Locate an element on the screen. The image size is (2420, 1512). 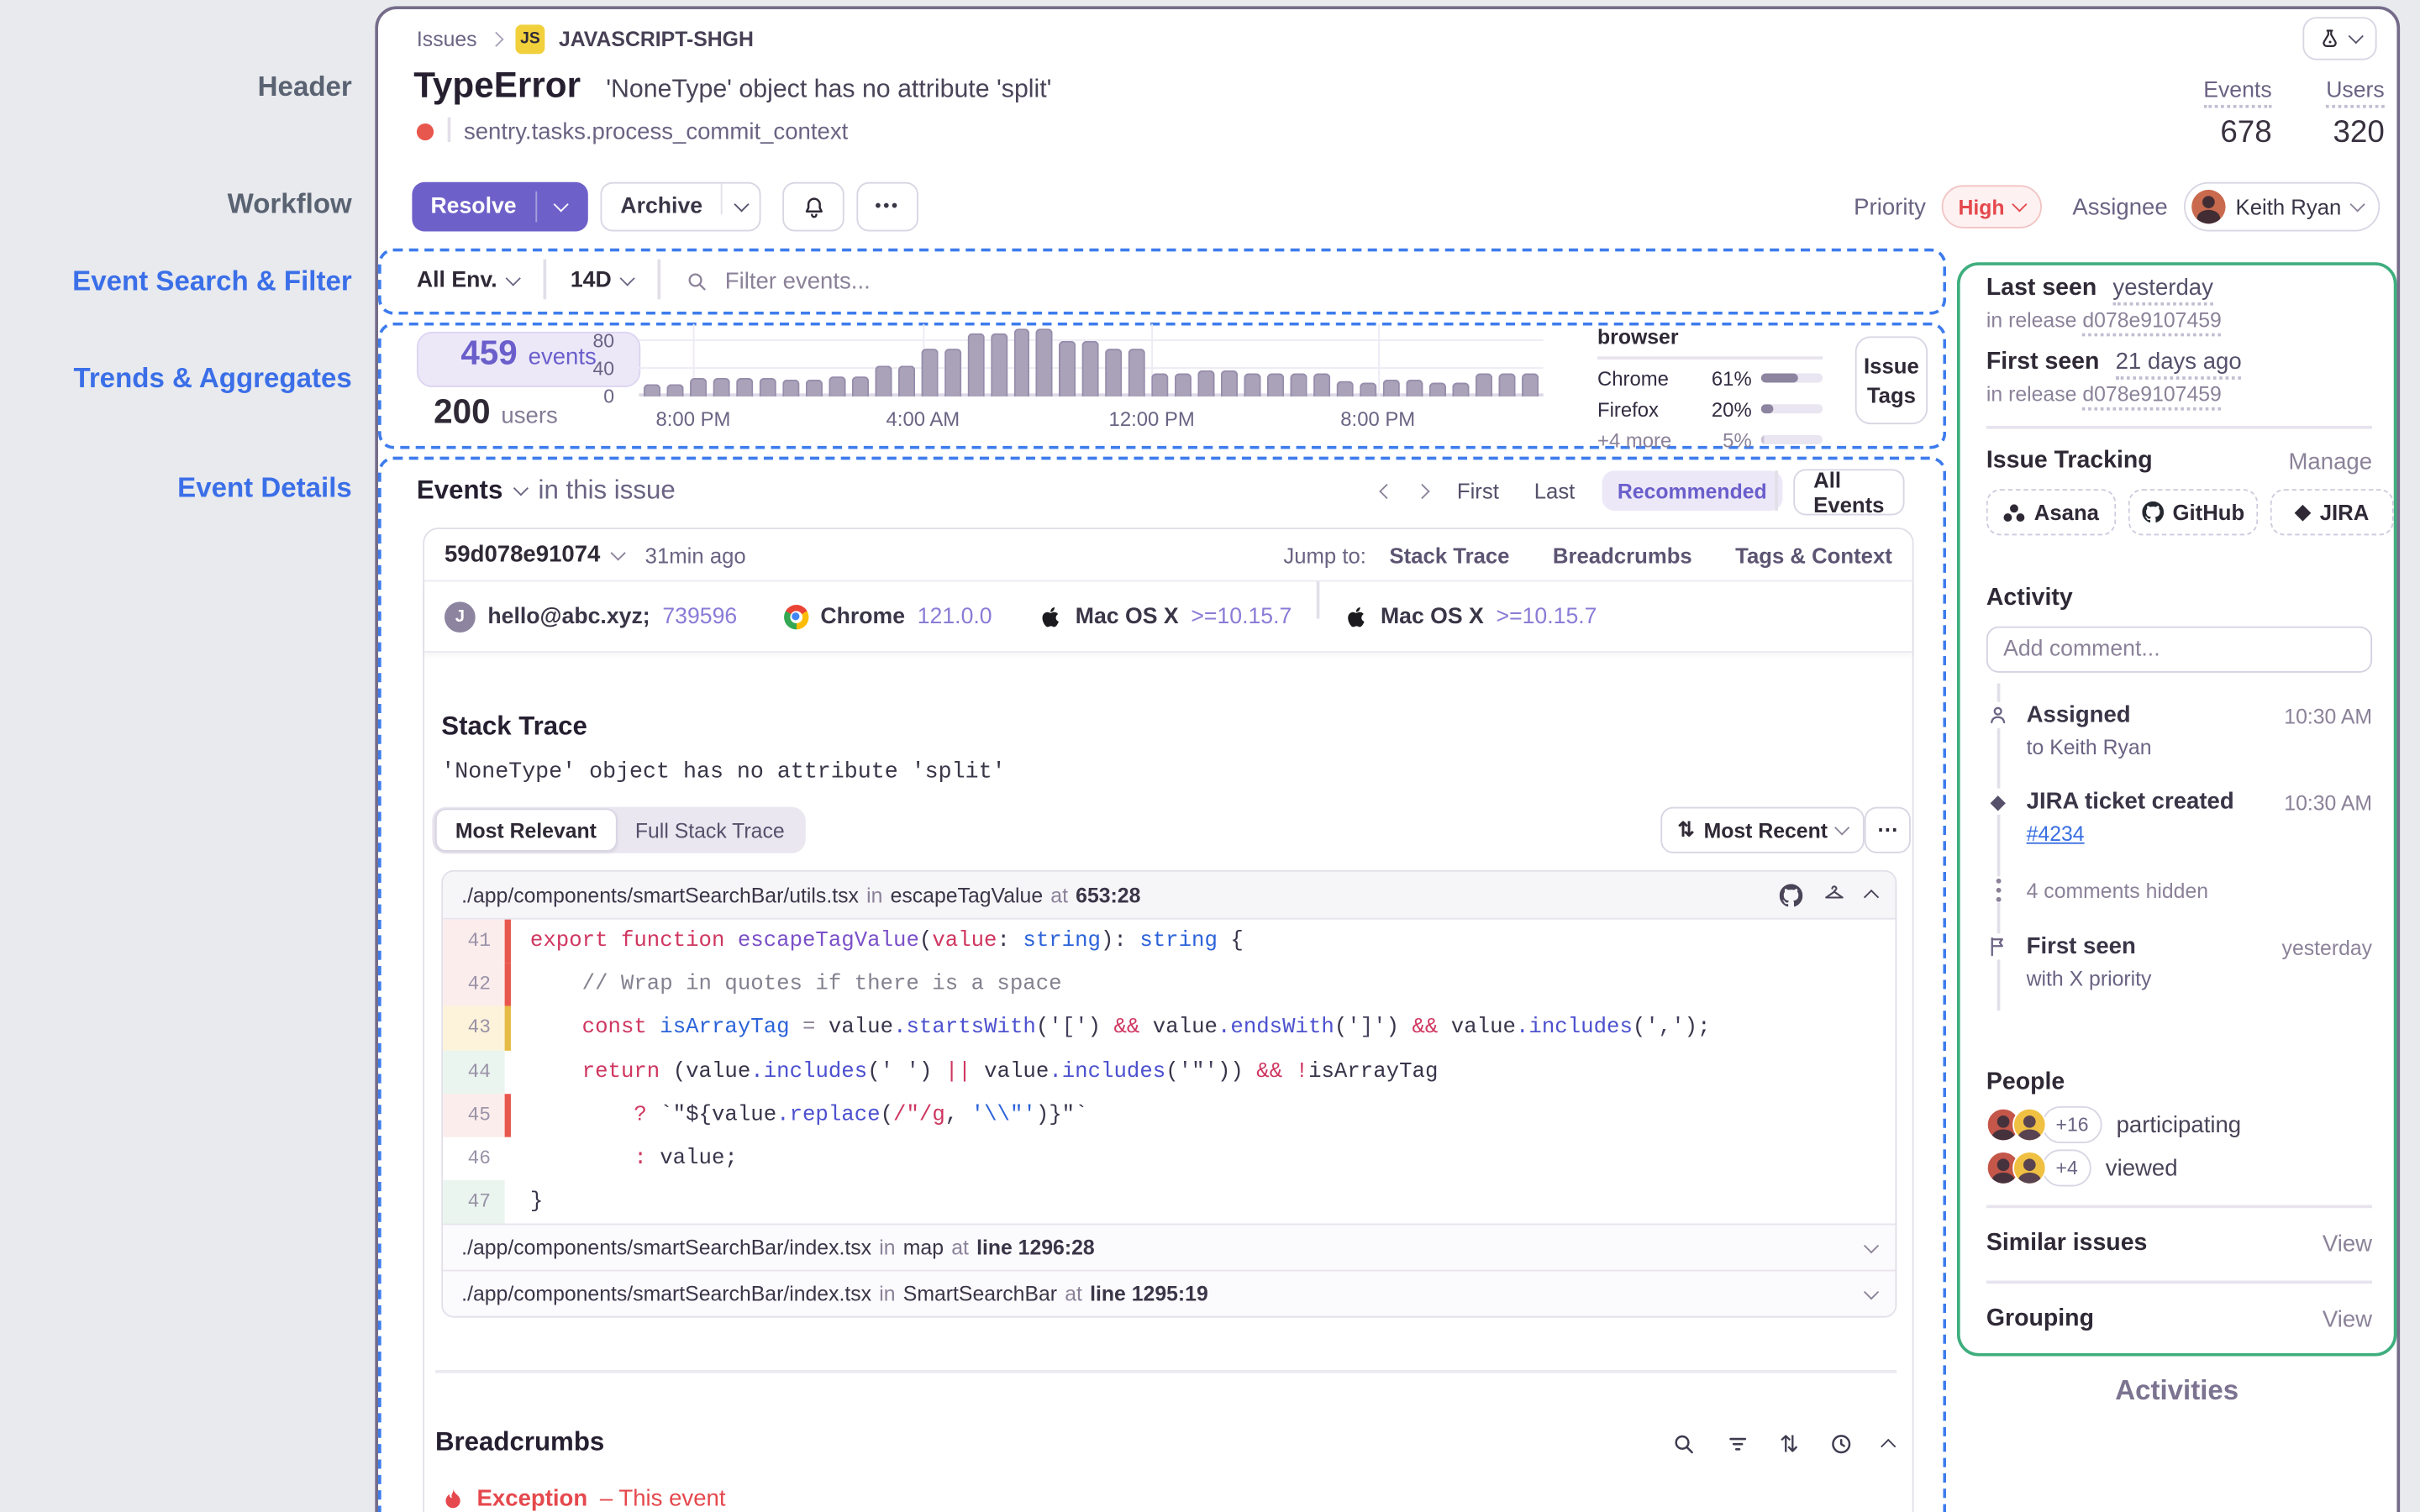
github-button: GitHub is located at coordinates (2193, 512).